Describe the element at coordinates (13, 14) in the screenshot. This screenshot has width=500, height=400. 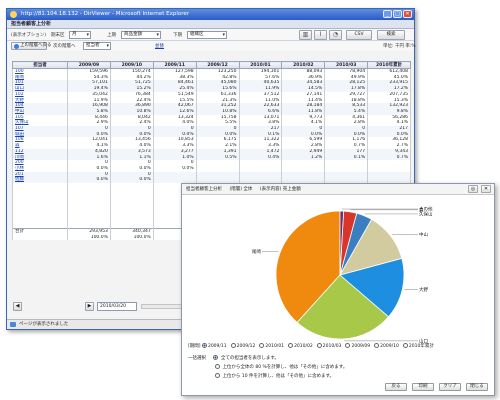
I see `ie-icon` at that location.